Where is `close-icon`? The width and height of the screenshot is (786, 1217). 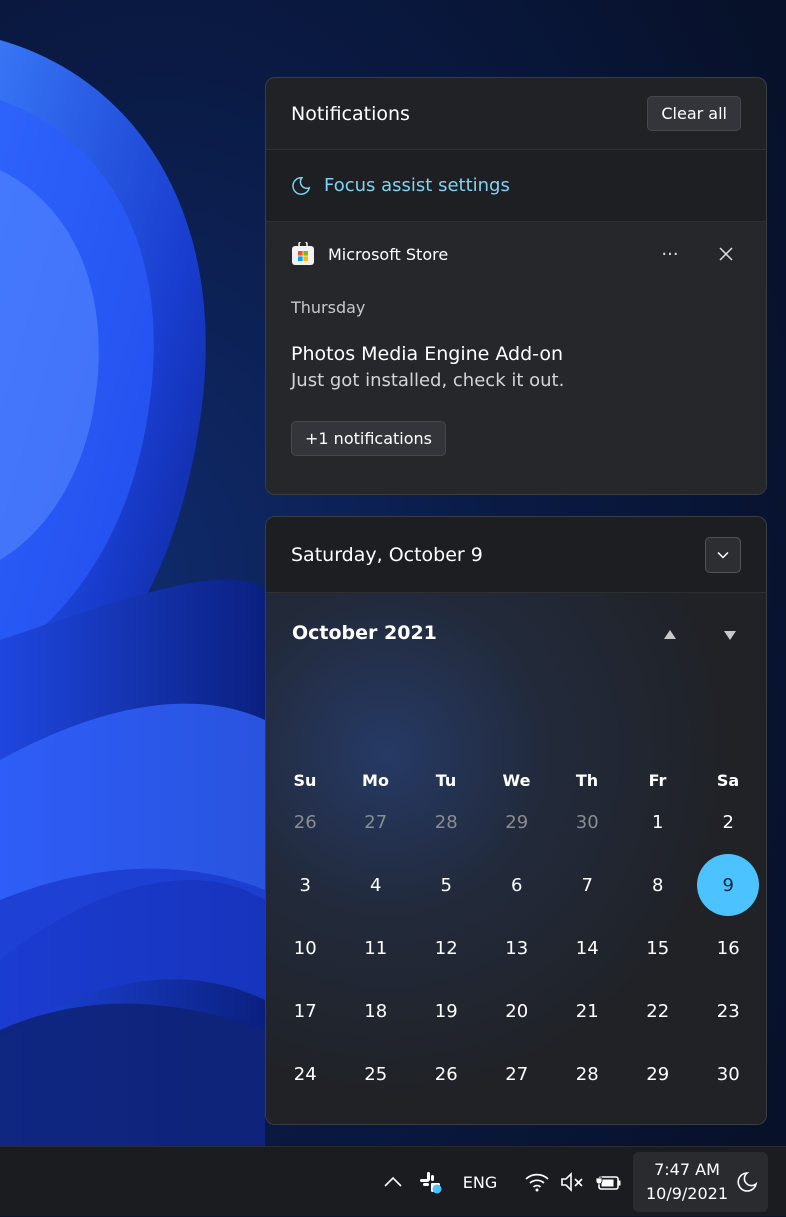 close-icon is located at coordinates (726, 254).